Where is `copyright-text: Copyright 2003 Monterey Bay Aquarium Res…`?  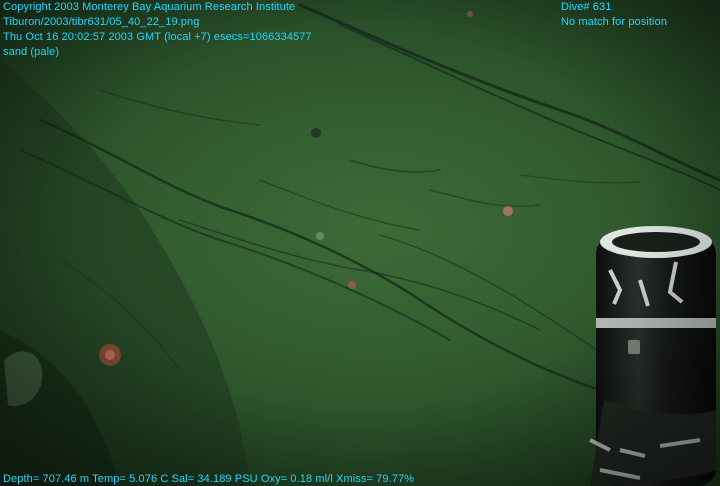
copyright-text: Copyright 2003 Monterey Bay Aquarium Res… is located at coordinates (149, 7).